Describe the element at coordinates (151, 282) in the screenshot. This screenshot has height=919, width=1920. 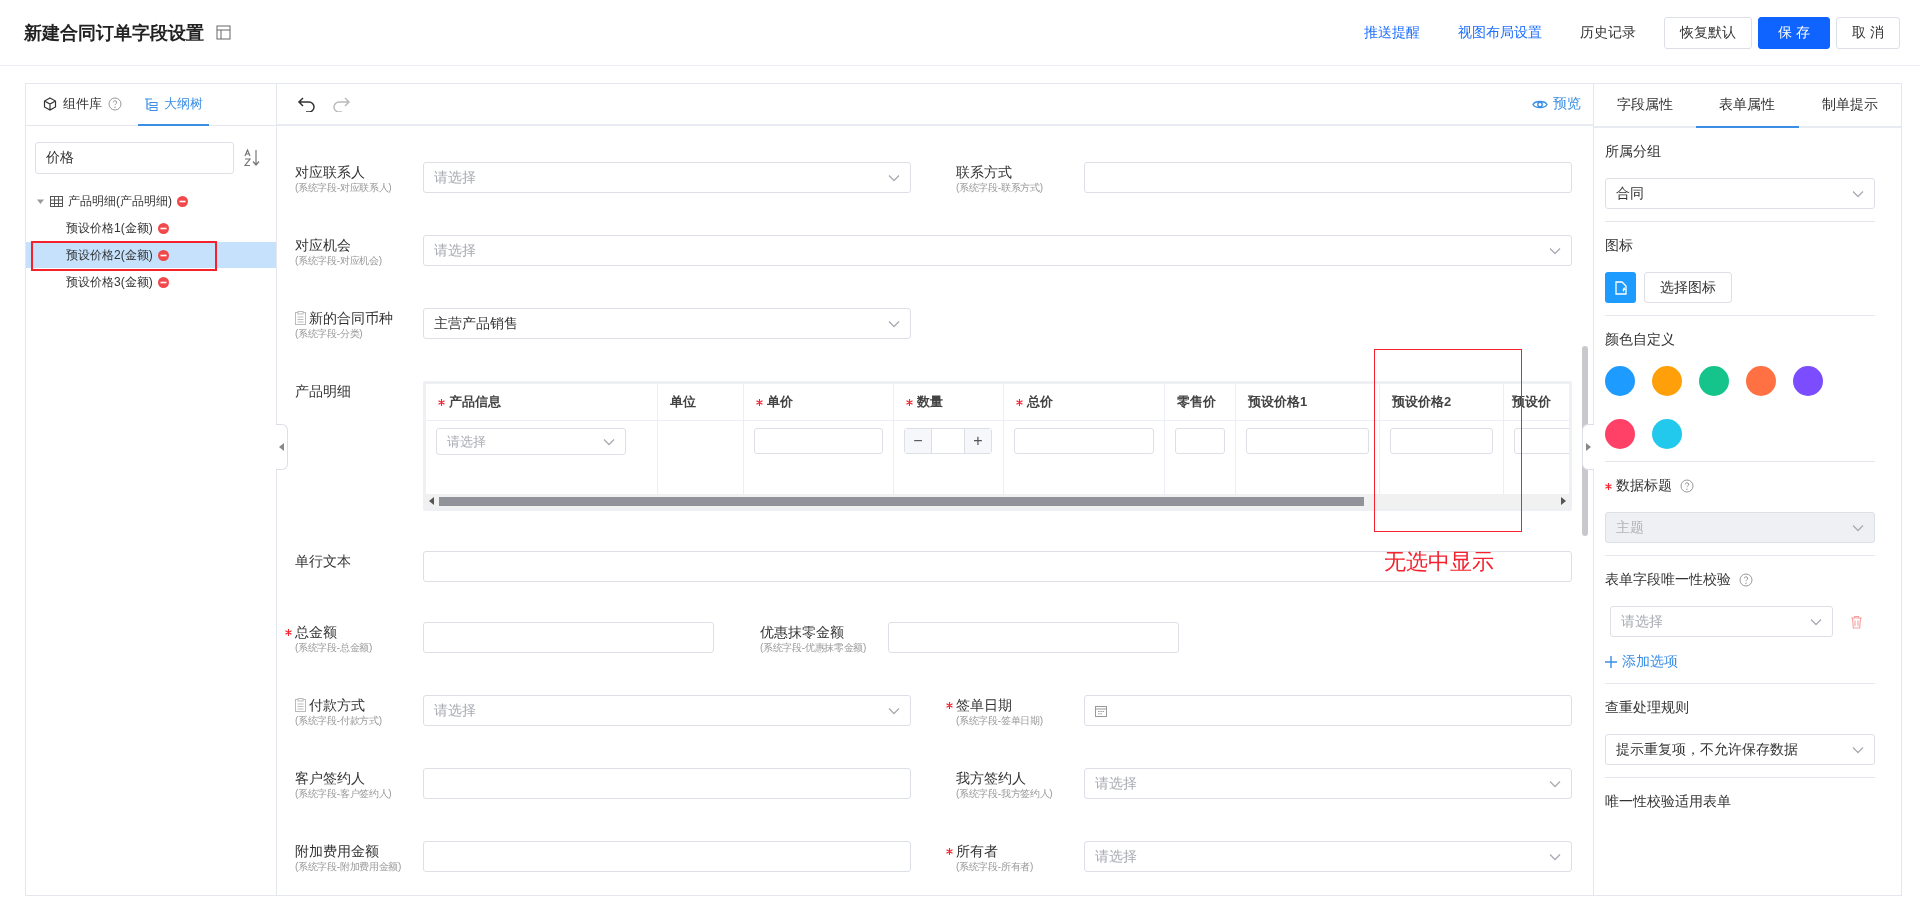
I see `tree-item: 预设价格3(金额)` at that location.